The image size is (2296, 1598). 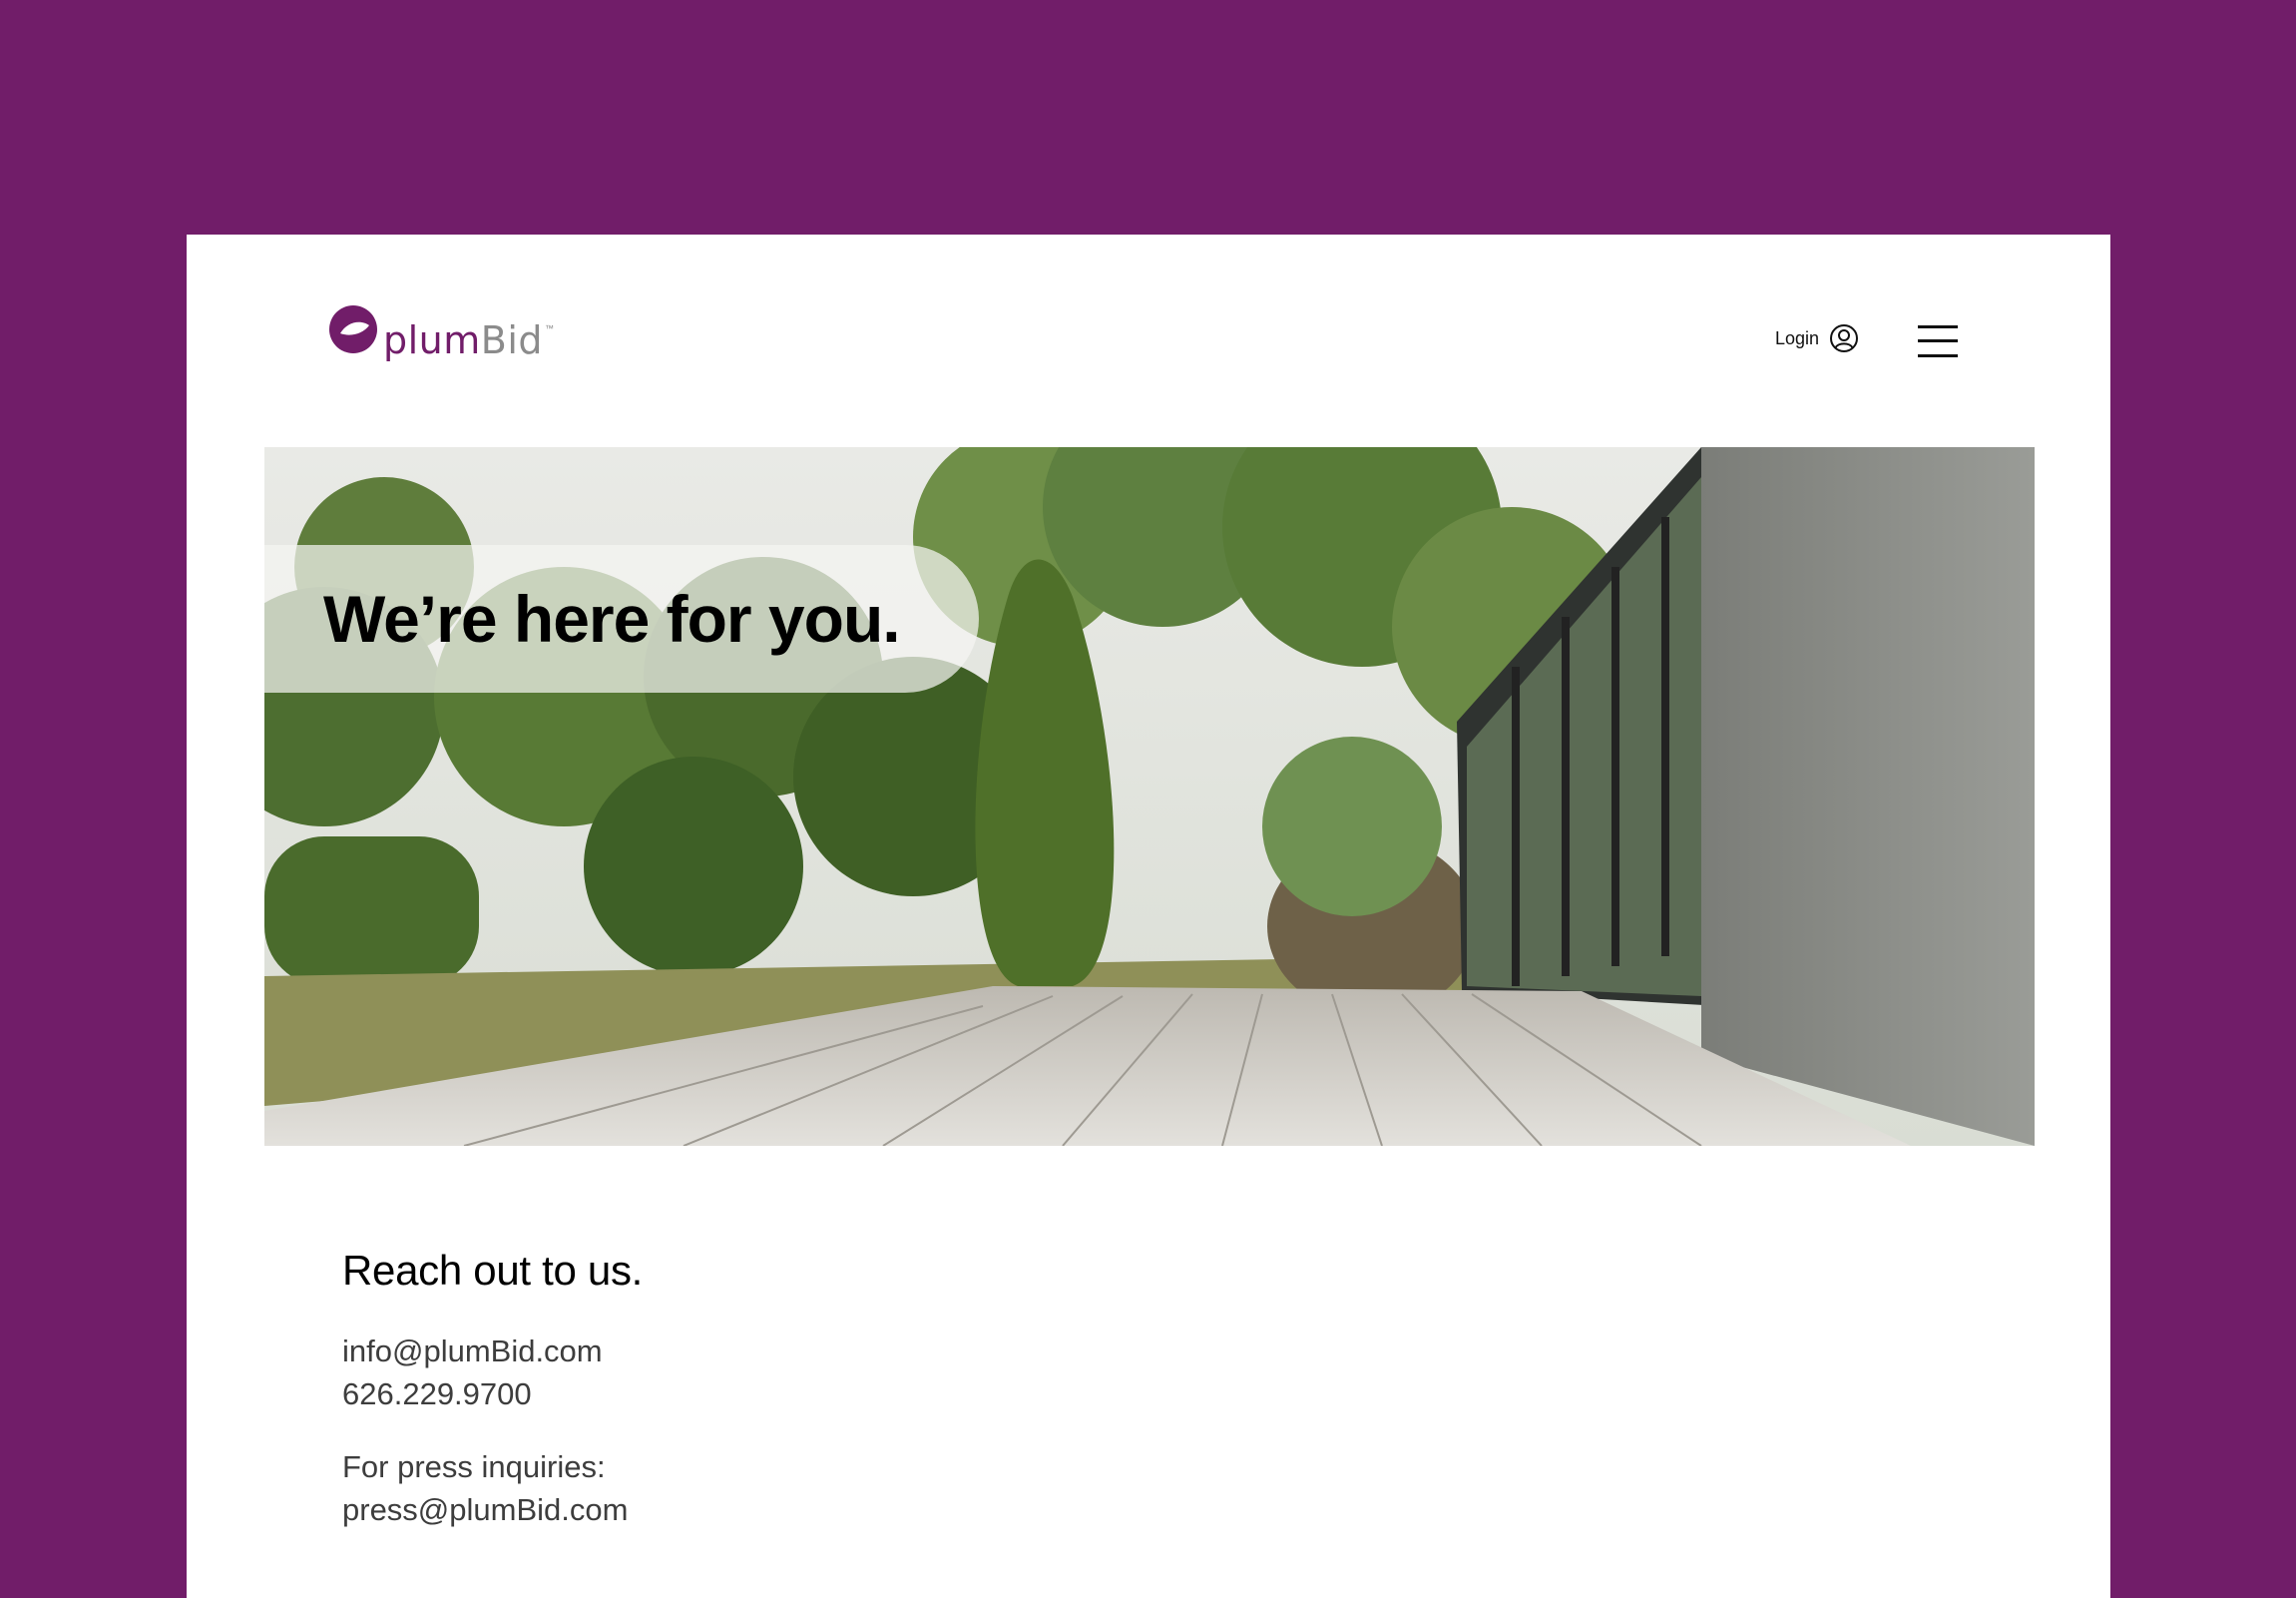 I want to click on press-email-link: press@plumBid.com, so click(x=492, y=1509).